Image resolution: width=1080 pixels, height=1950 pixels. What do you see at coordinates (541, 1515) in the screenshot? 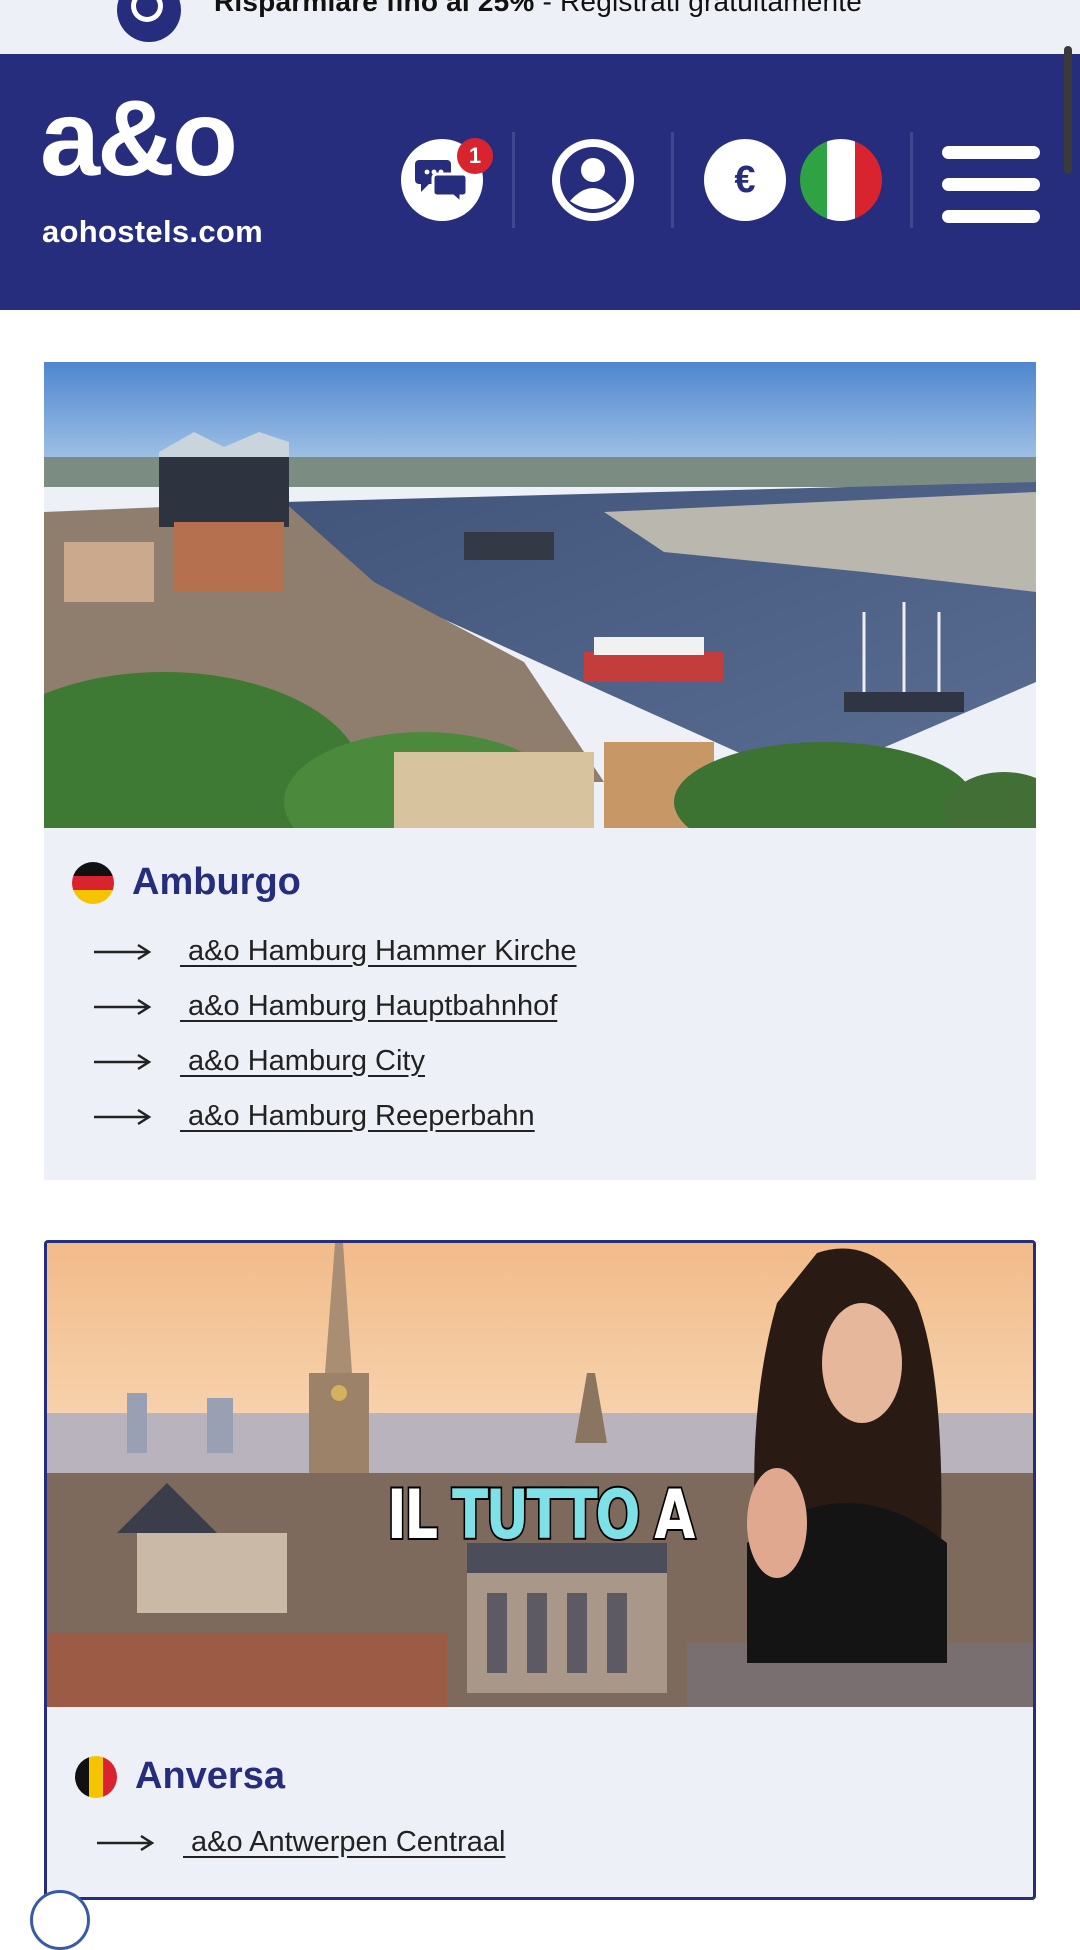
I see `video-caption: IL TUTTO A` at bounding box center [541, 1515].